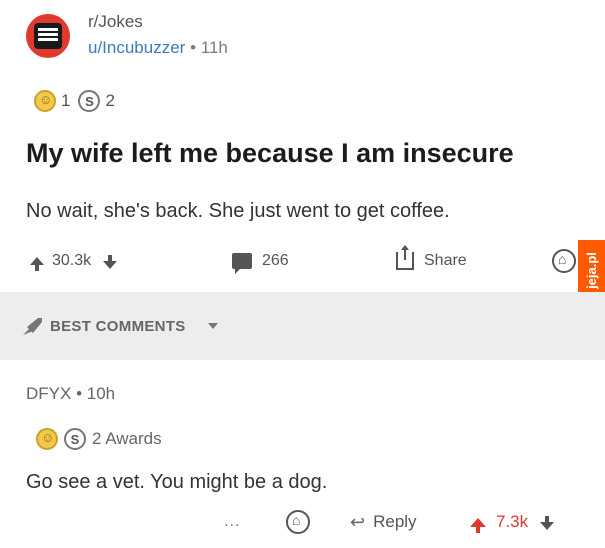  I want to click on vote-group: 30.3k, so click(74, 261).